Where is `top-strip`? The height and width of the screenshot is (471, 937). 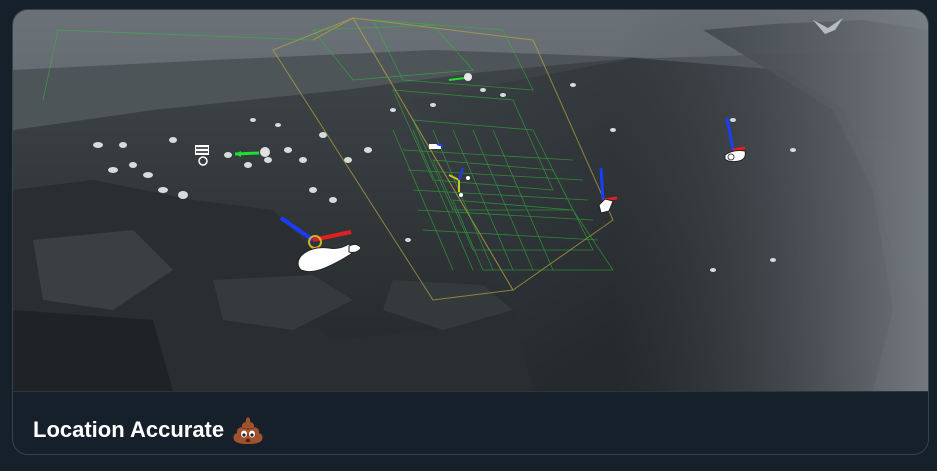
top-strip is located at coordinates (468, 4).